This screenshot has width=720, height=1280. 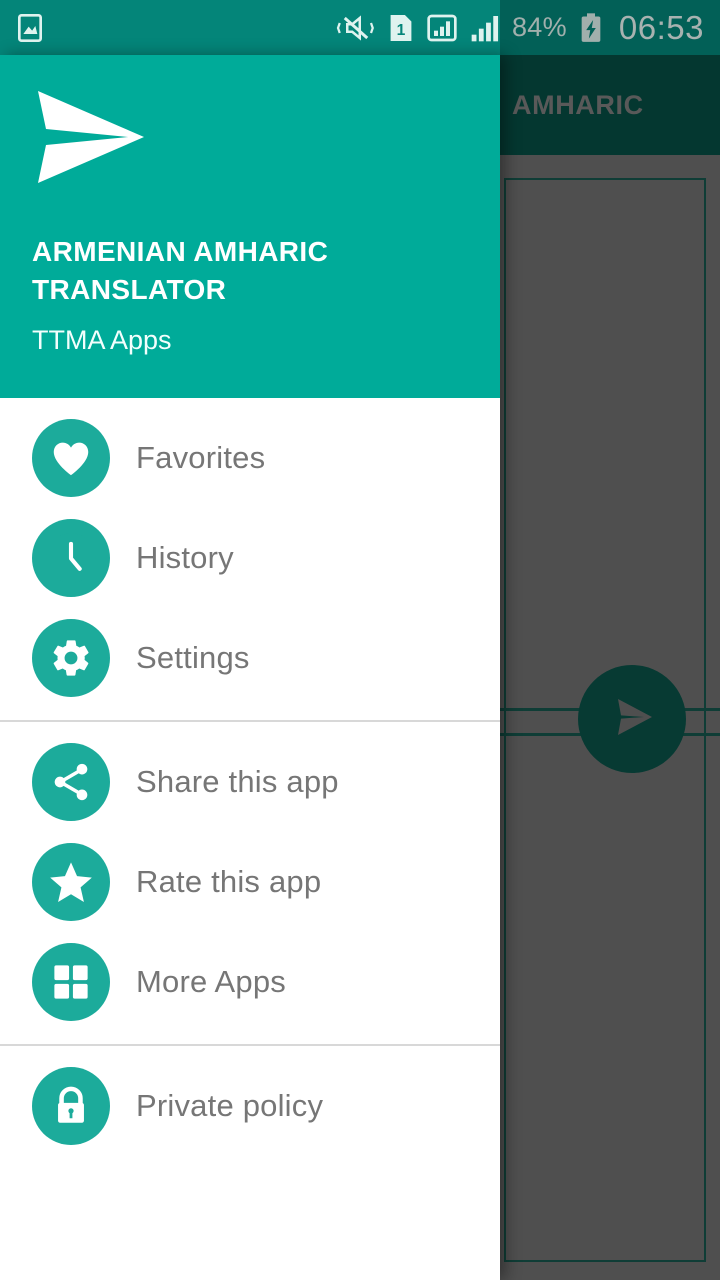 What do you see at coordinates (71, 1106) in the screenshot?
I see `lock-icon` at bounding box center [71, 1106].